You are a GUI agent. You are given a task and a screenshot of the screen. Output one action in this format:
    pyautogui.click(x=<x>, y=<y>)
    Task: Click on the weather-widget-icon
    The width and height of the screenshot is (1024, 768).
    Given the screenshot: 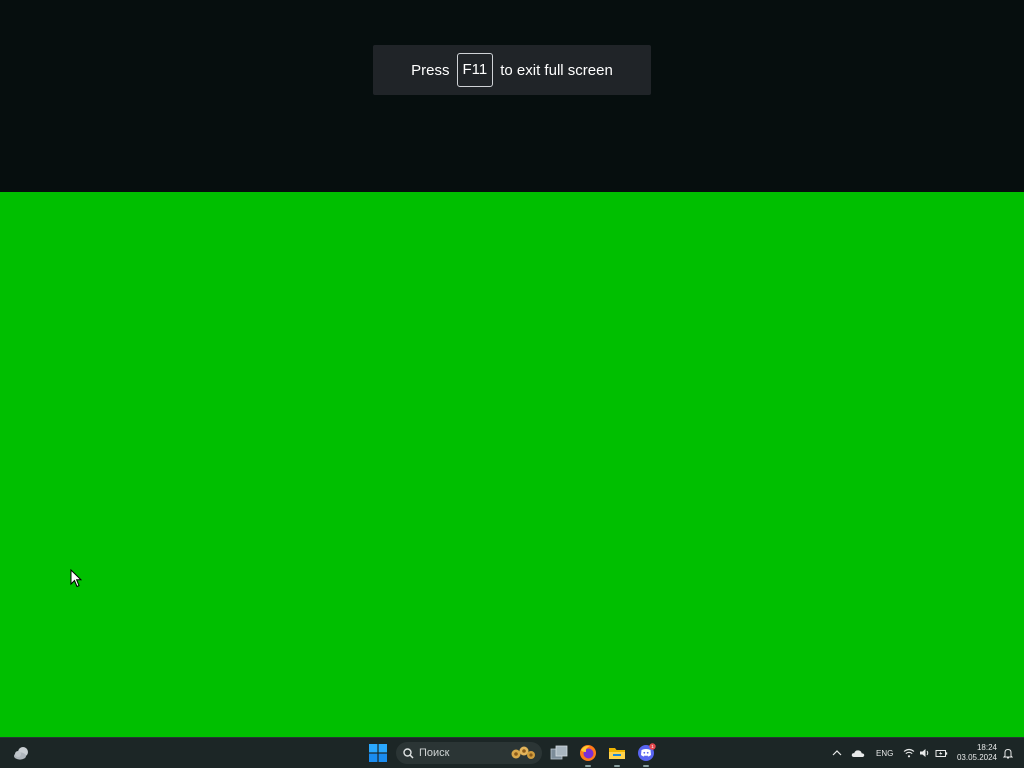 What is the action you would take?
    pyautogui.click(x=22, y=753)
    